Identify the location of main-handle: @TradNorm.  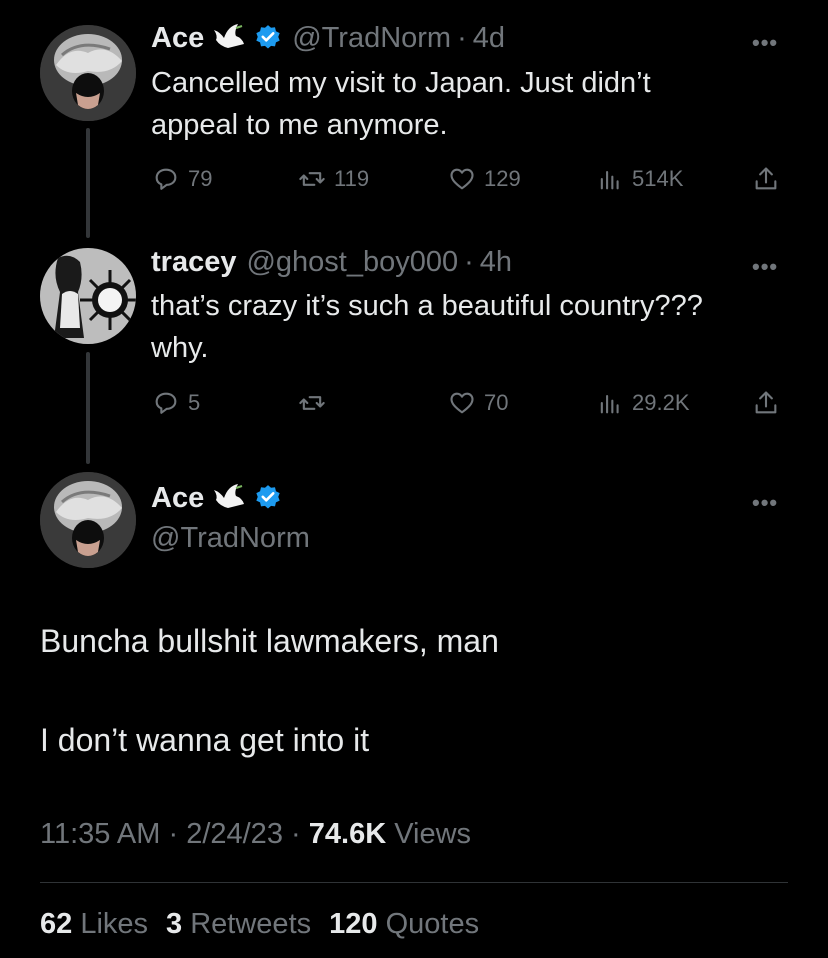
(230, 538).